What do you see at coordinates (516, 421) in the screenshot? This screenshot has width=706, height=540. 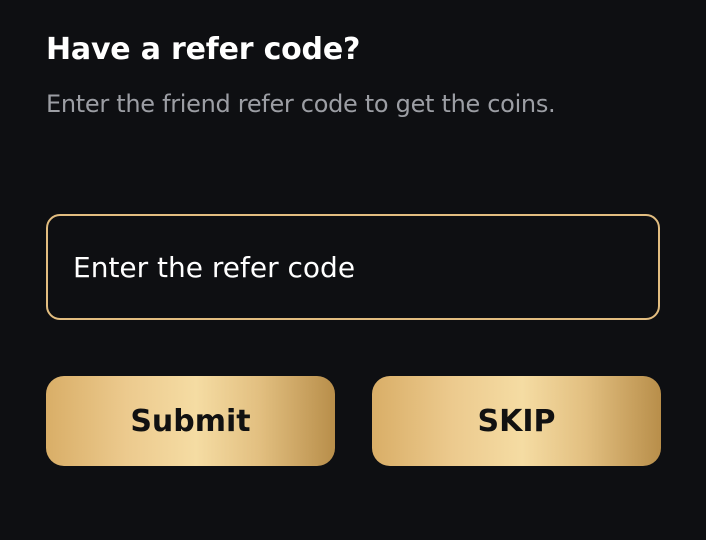 I see `skip-button: SKIP` at bounding box center [516, 421].